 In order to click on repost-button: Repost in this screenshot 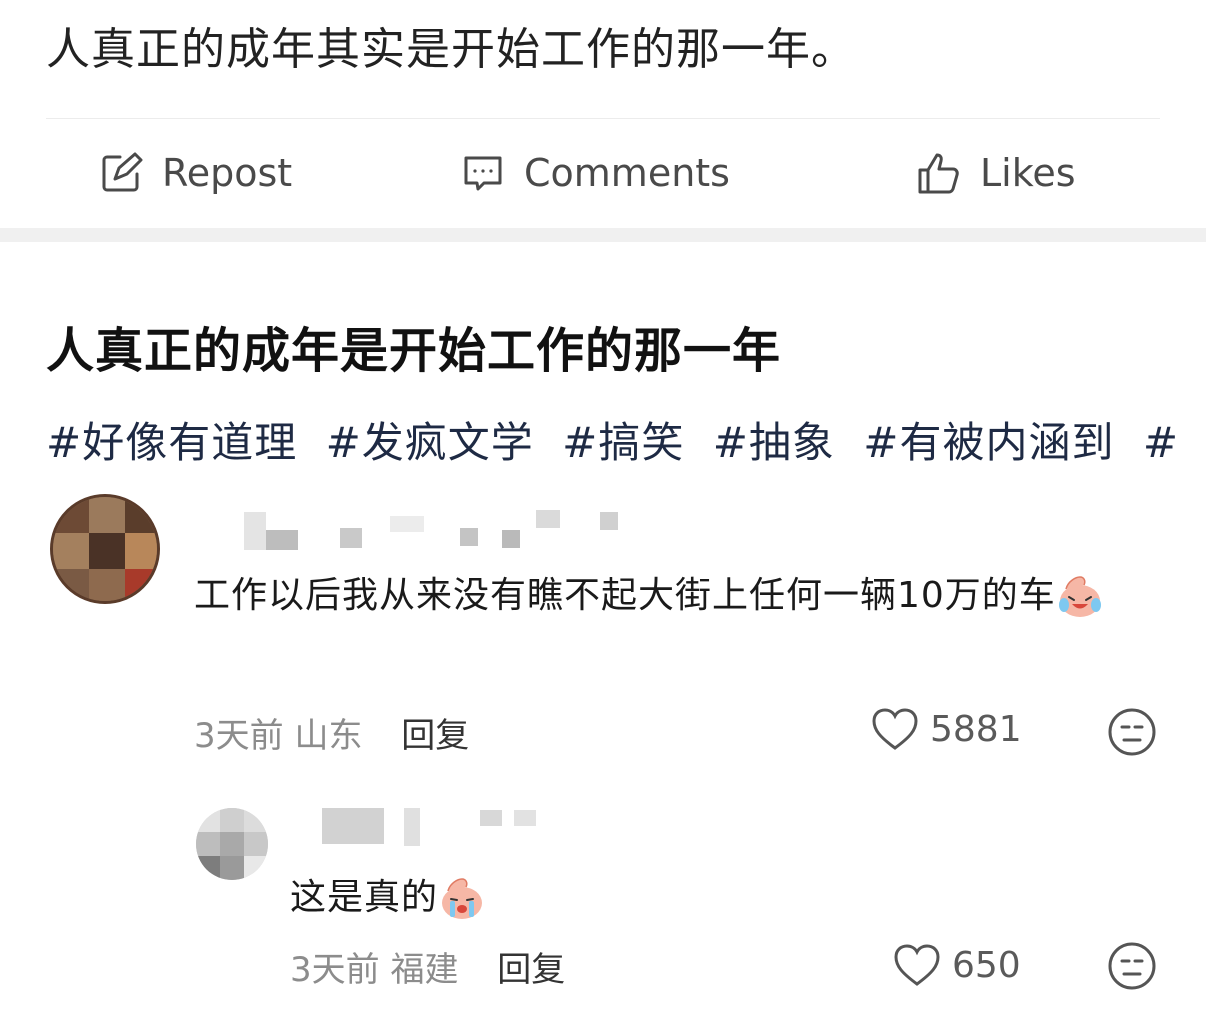, I will do `click(195, 173)`.